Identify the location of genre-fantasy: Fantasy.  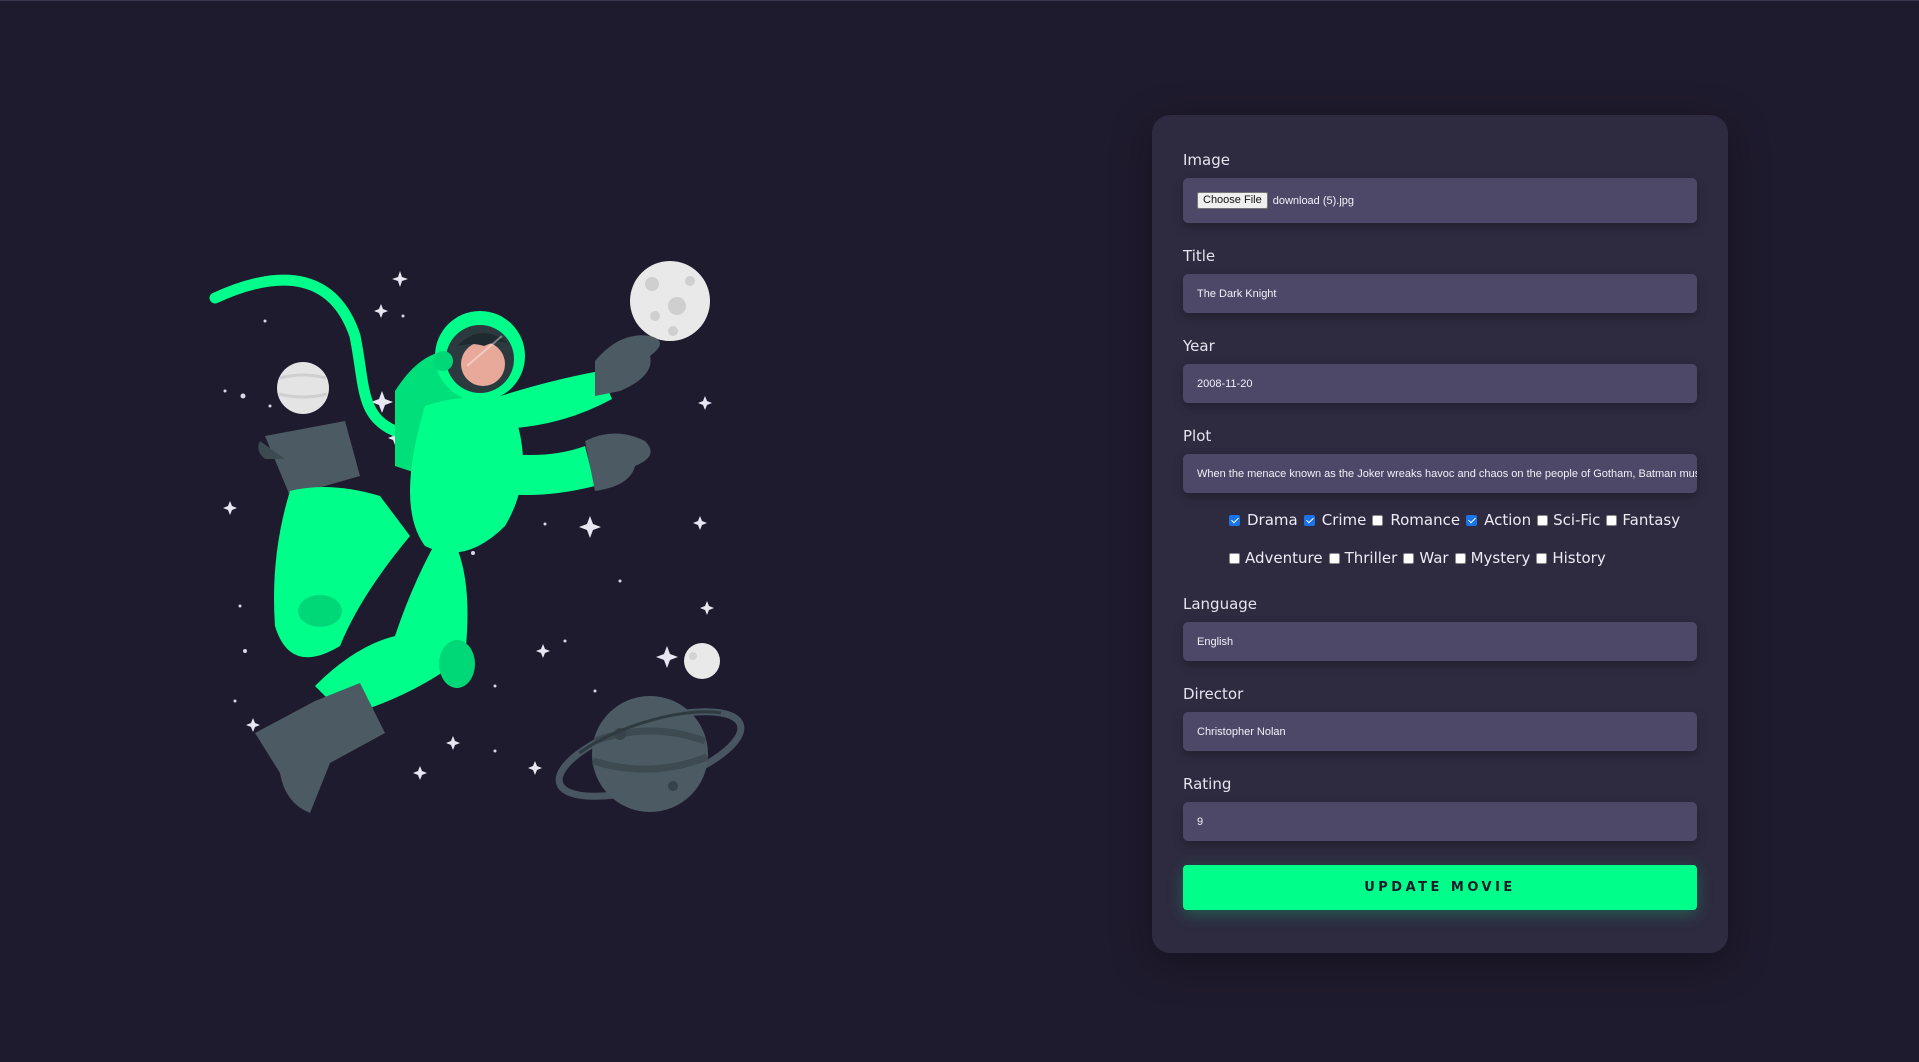
(1643, 520).